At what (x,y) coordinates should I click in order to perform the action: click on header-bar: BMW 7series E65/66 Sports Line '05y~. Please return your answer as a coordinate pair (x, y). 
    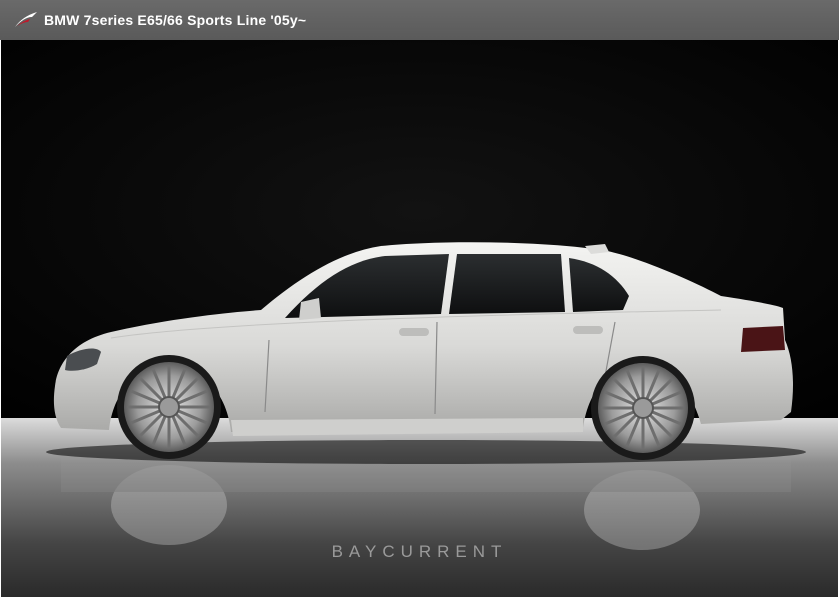
    Looking at the image, I should click on (419, 20).